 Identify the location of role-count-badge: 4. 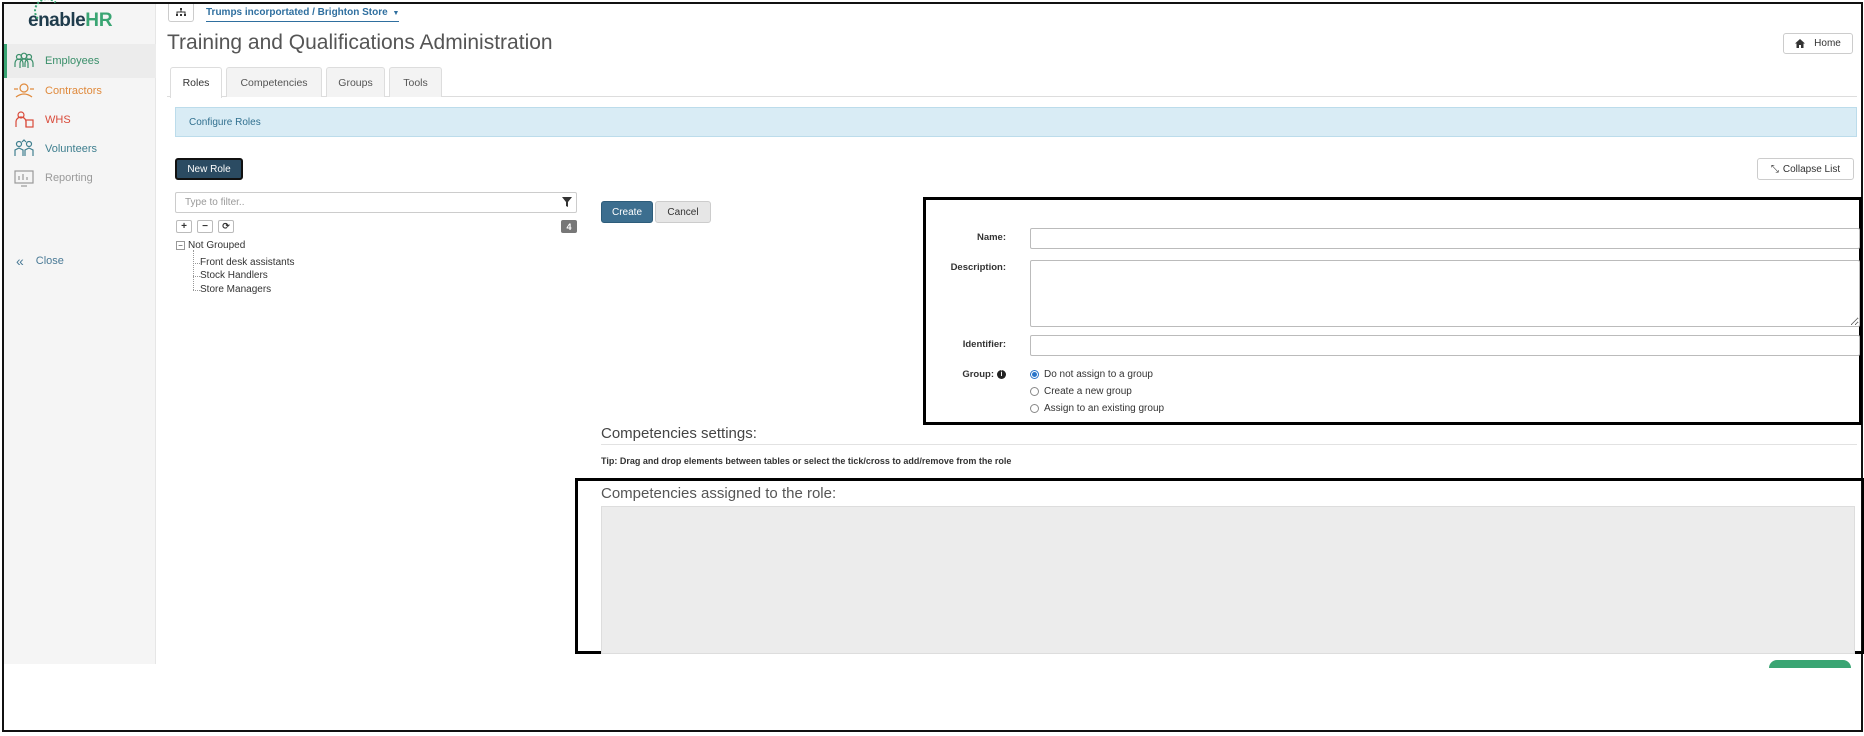
(569, 226).